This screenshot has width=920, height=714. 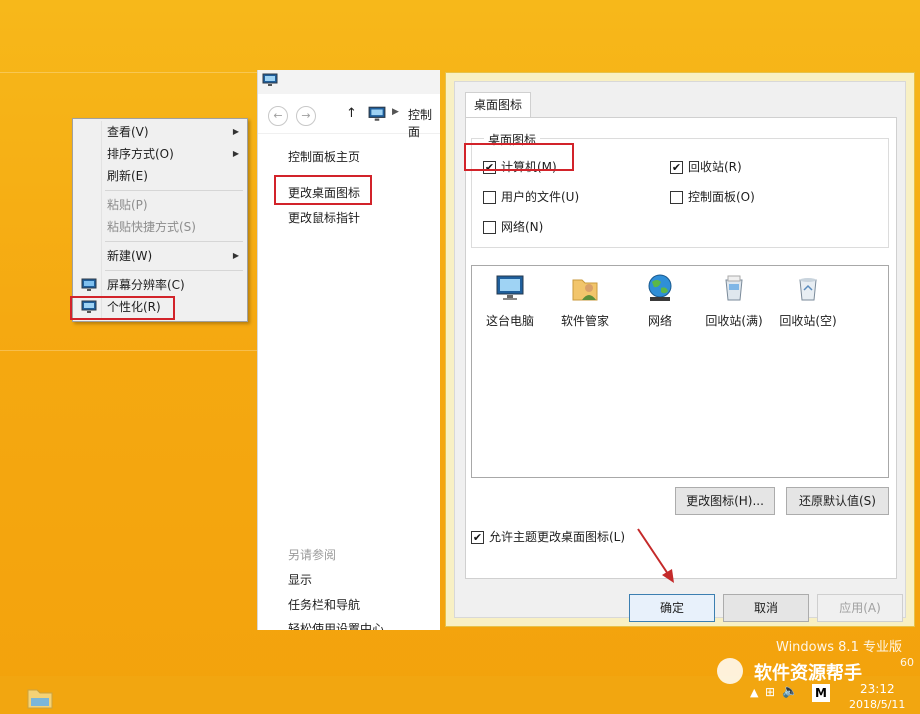 What do you see at coordinates (584, 321) in the screenshot?
I see `icon-label: 软件管家` at bounding box center [584, 321].